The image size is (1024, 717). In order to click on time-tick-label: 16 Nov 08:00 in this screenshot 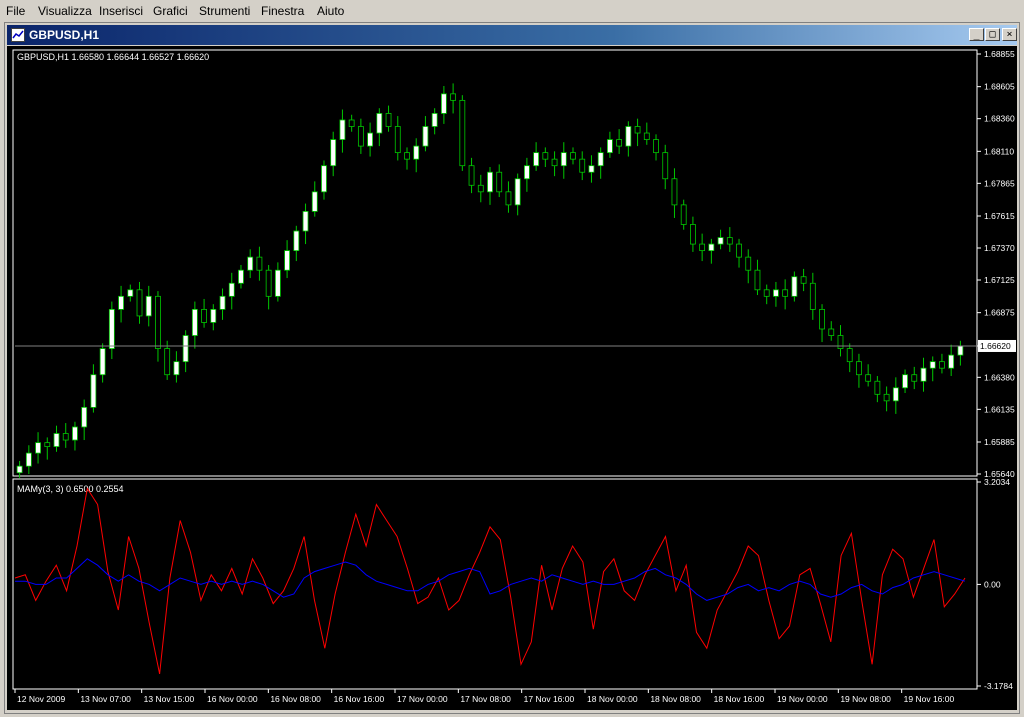, I will do `click(295, 699)`.